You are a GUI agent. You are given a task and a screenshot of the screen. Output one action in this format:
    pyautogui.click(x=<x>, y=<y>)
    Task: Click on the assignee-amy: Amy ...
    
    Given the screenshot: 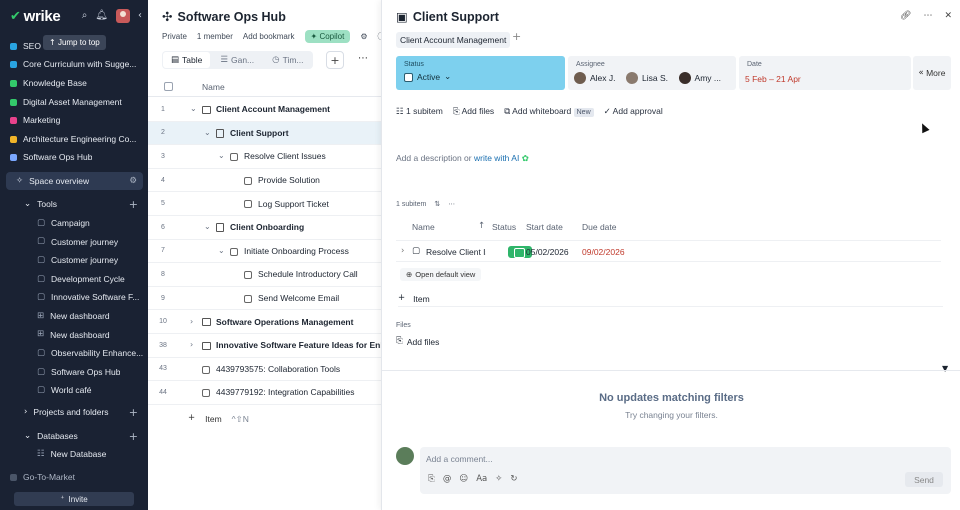 What is the action you would take?
    pyautogui.click(x=699, y=78)
    